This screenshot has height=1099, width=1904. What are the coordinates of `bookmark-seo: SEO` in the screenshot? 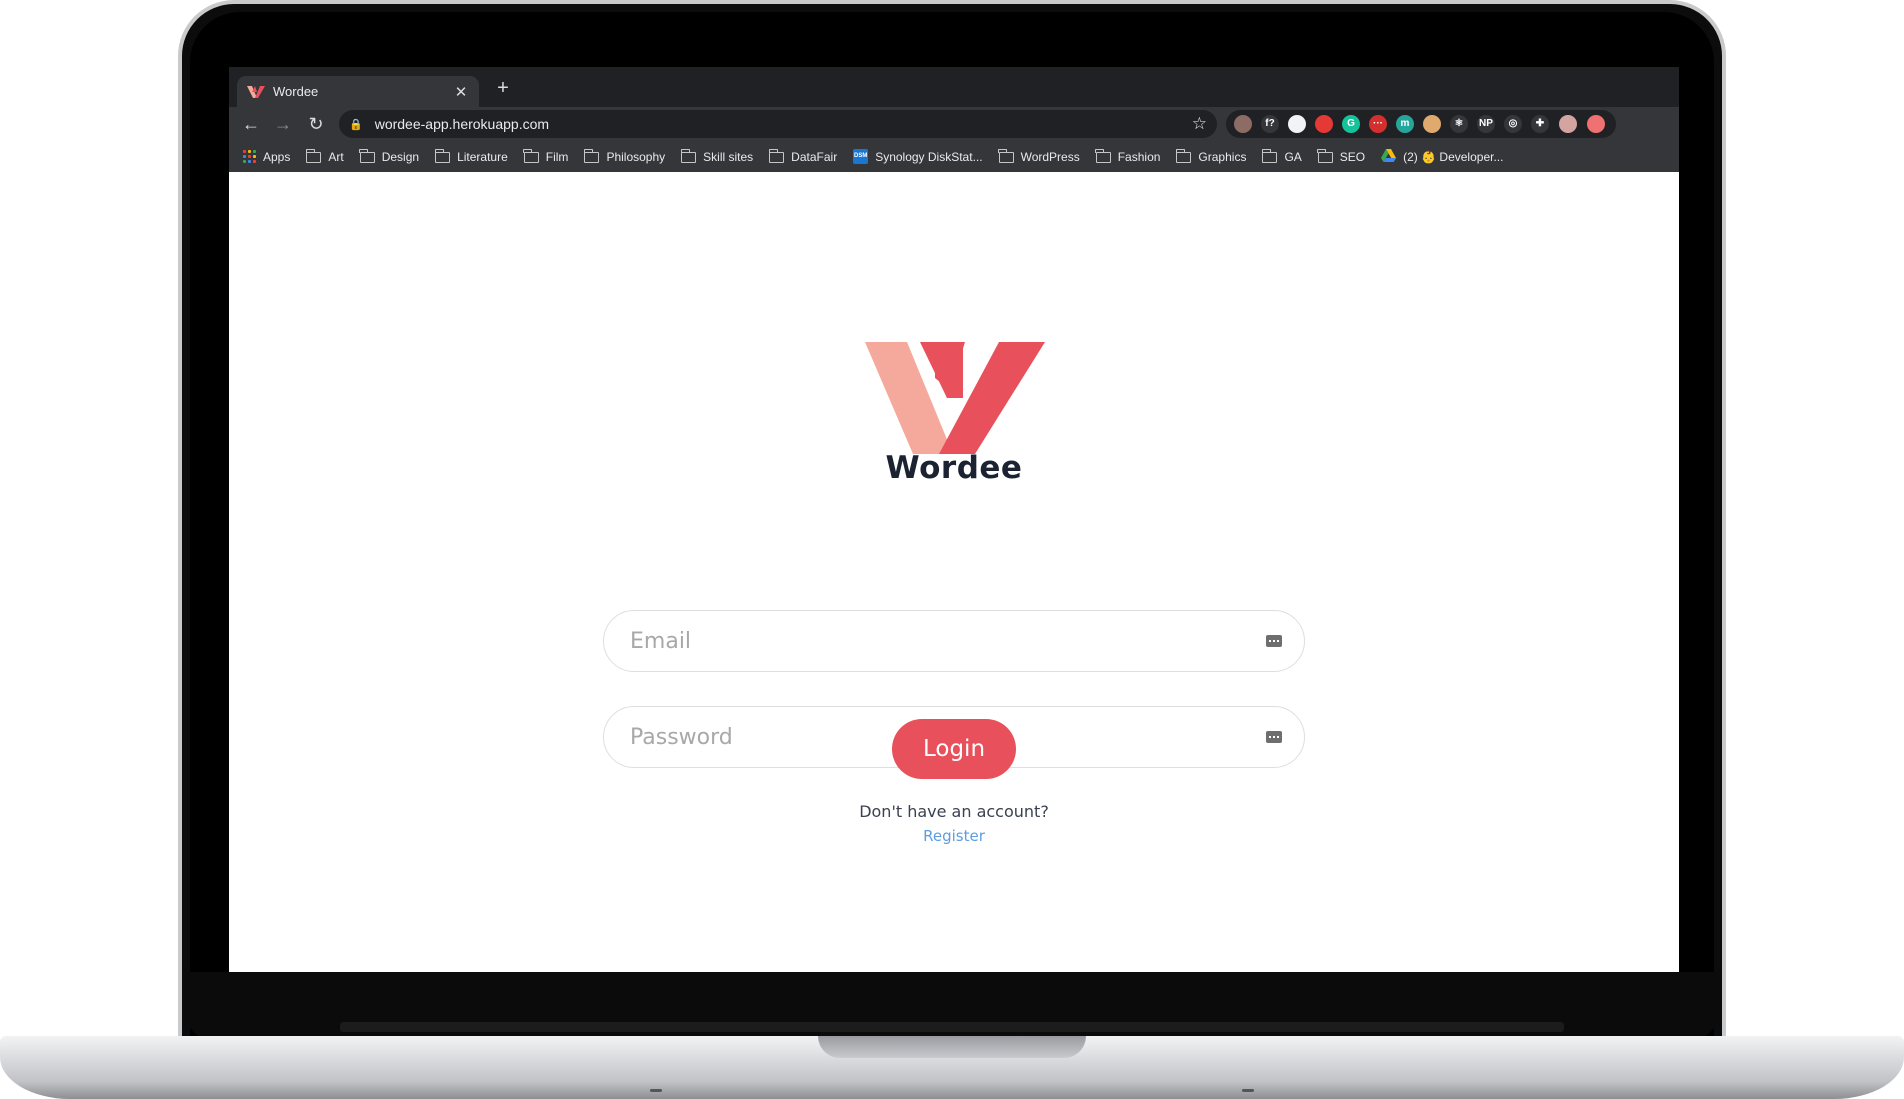 It's located at (1341, 156).